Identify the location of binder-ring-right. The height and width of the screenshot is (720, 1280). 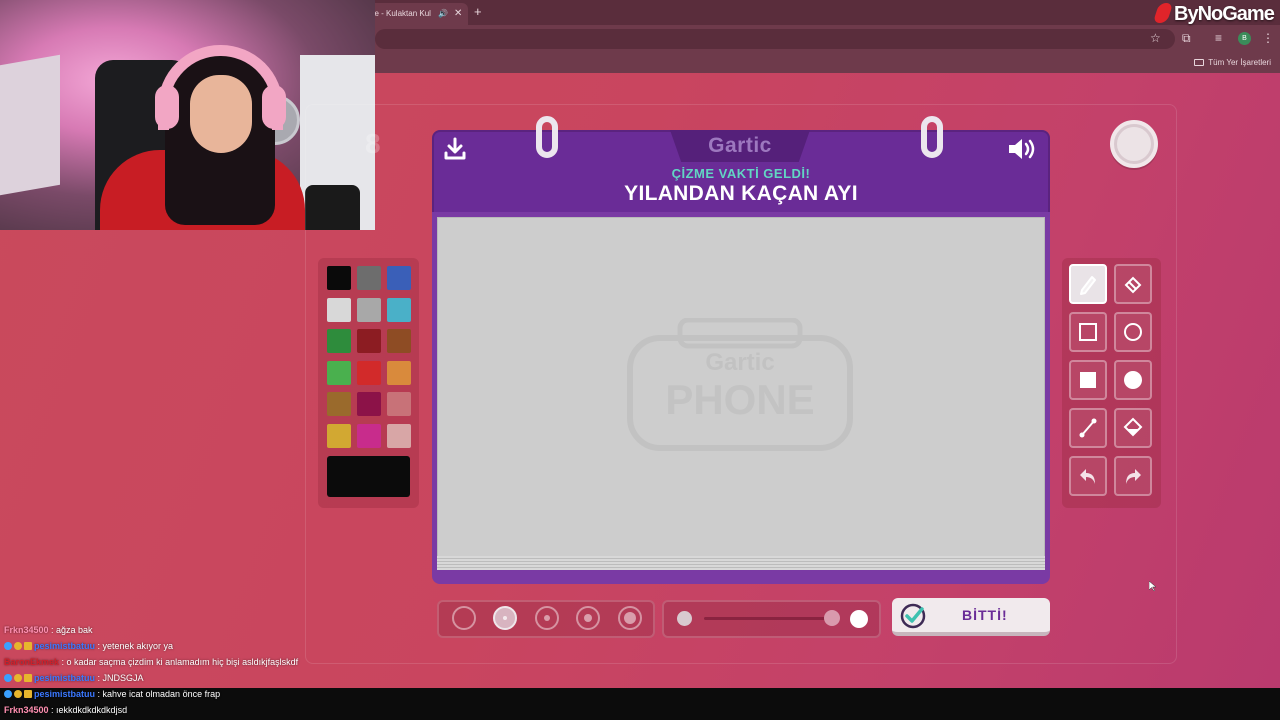
(932, 137).